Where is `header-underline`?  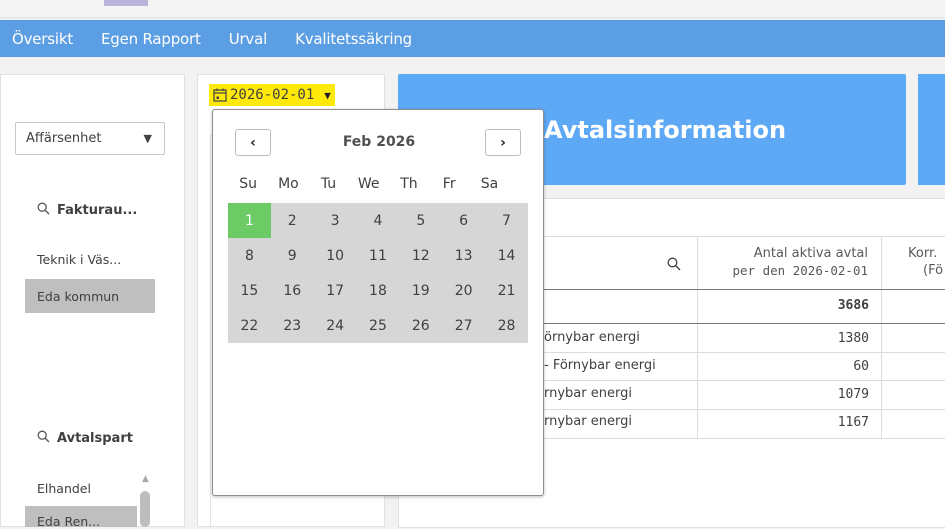 header-underline is located at coordinates (744, 289).